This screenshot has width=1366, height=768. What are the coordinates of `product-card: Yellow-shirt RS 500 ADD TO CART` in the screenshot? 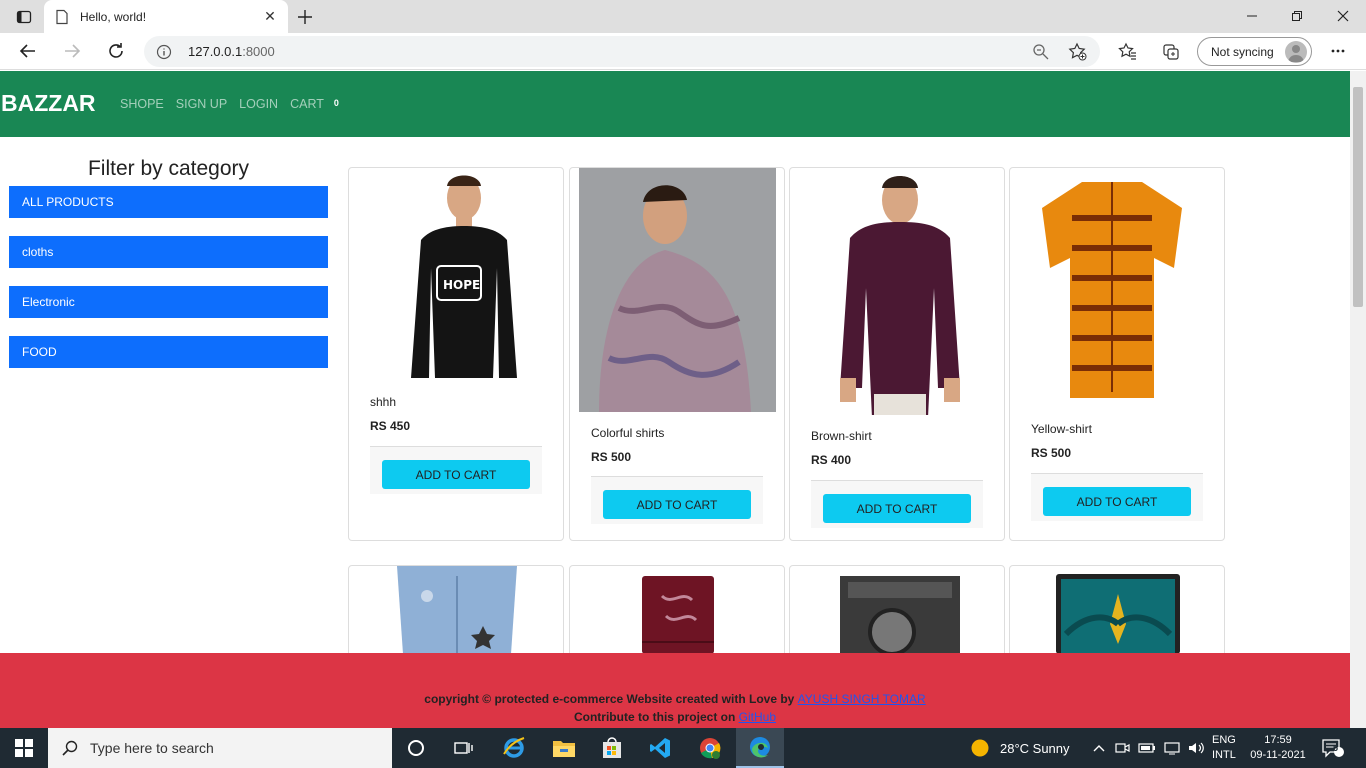 It's located at (1117, 354).